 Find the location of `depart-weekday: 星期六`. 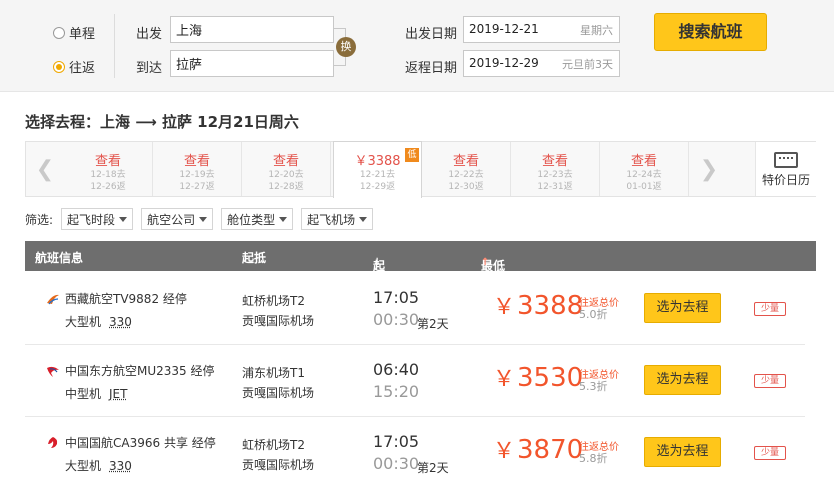

depart-weekday: 星期六 is located at coordinates (596, 30).